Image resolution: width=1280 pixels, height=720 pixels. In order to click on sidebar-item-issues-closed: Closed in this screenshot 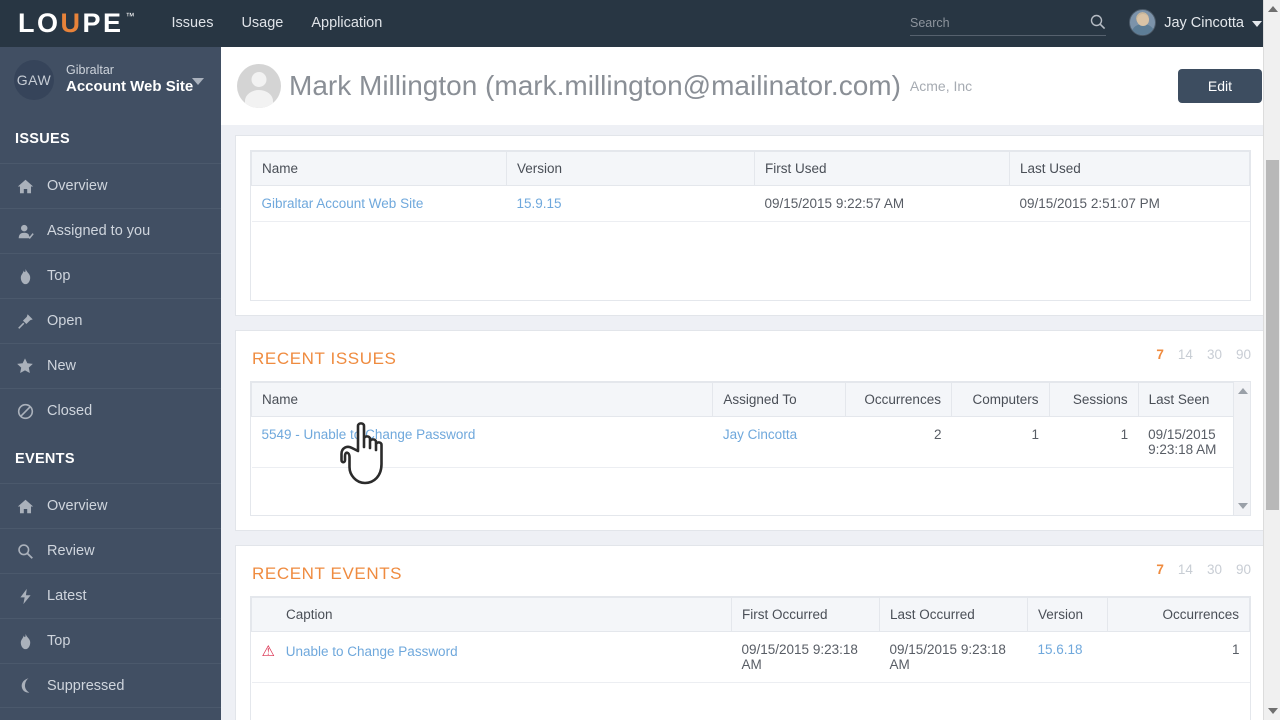, I will do `click(110, 410)`.